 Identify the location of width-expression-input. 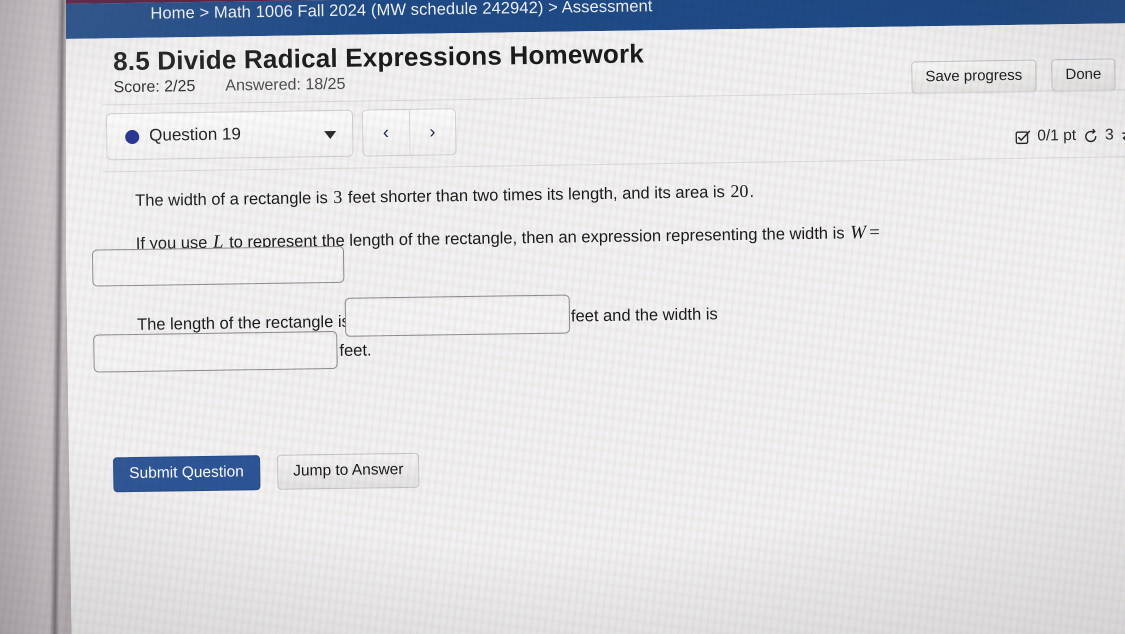
(218, 266).